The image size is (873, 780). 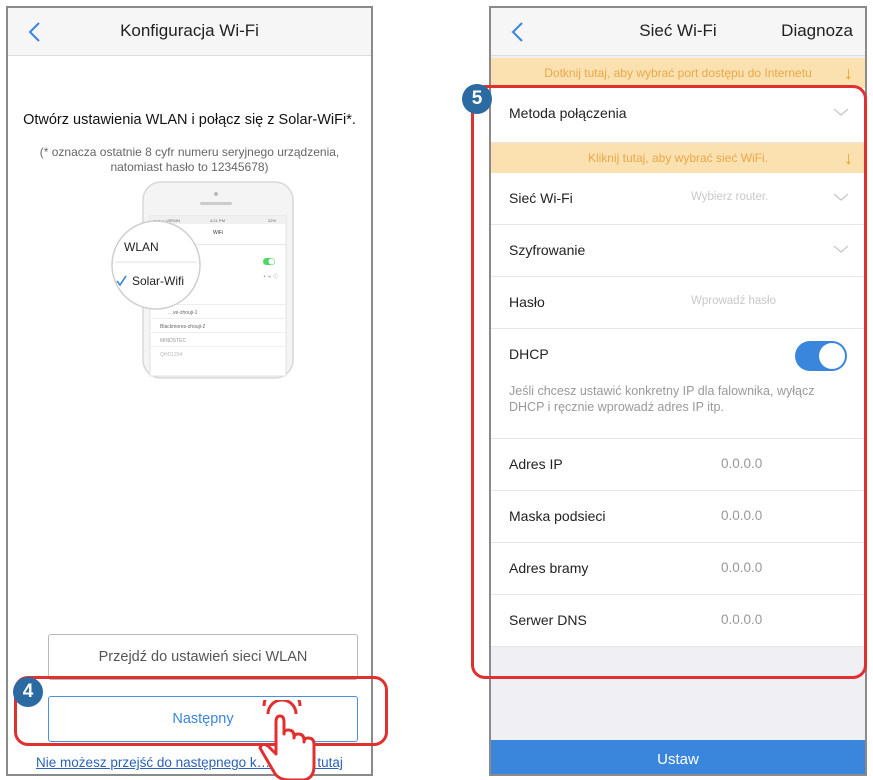 What do you see at coordinates (477, 99) in the screenshot?
I see `step-5-badge: 5` at bounding box center [477, 99].